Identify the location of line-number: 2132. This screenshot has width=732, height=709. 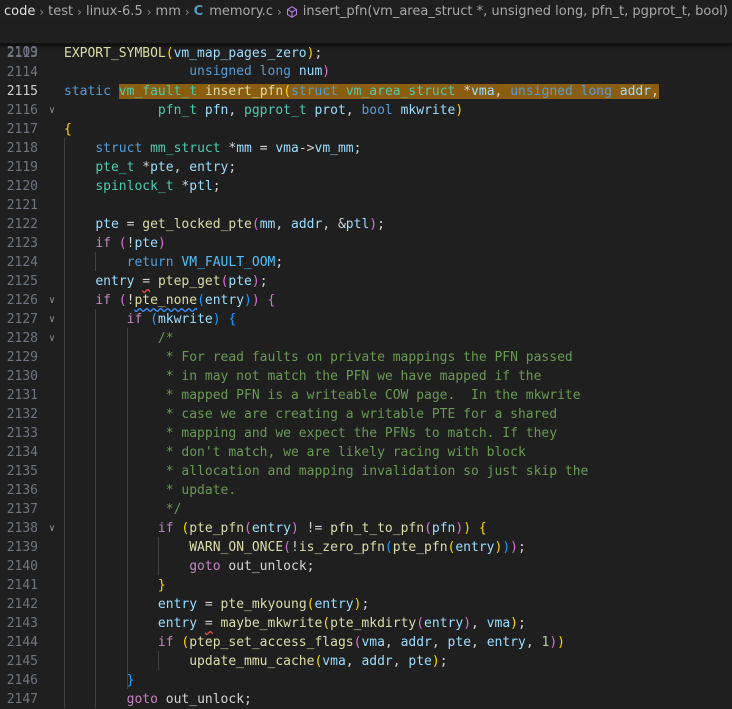
(22, 414).